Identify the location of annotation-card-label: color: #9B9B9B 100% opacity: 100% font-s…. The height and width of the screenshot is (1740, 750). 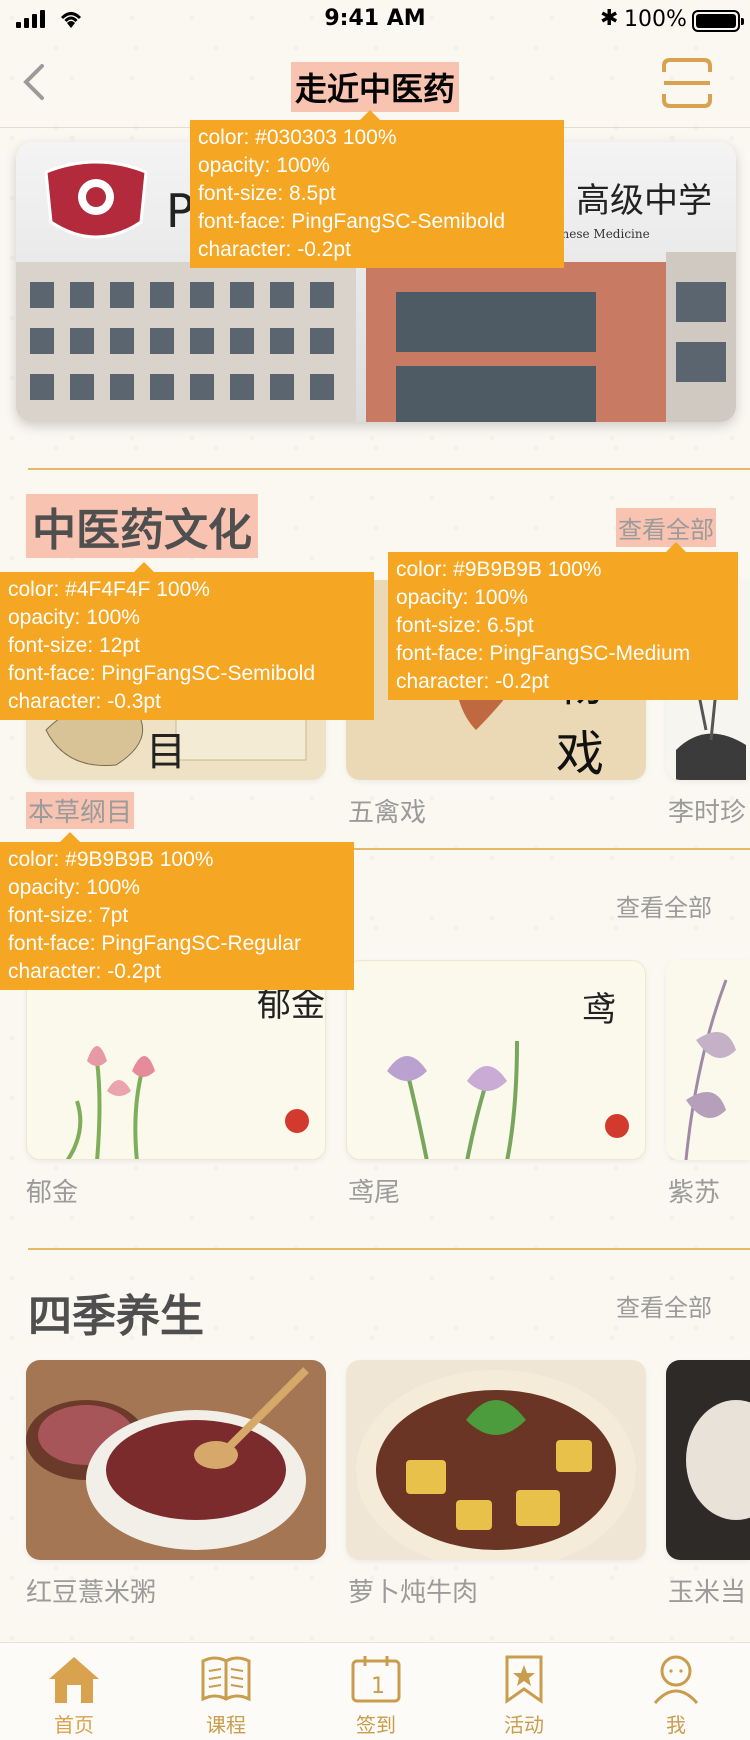
(177, 911).